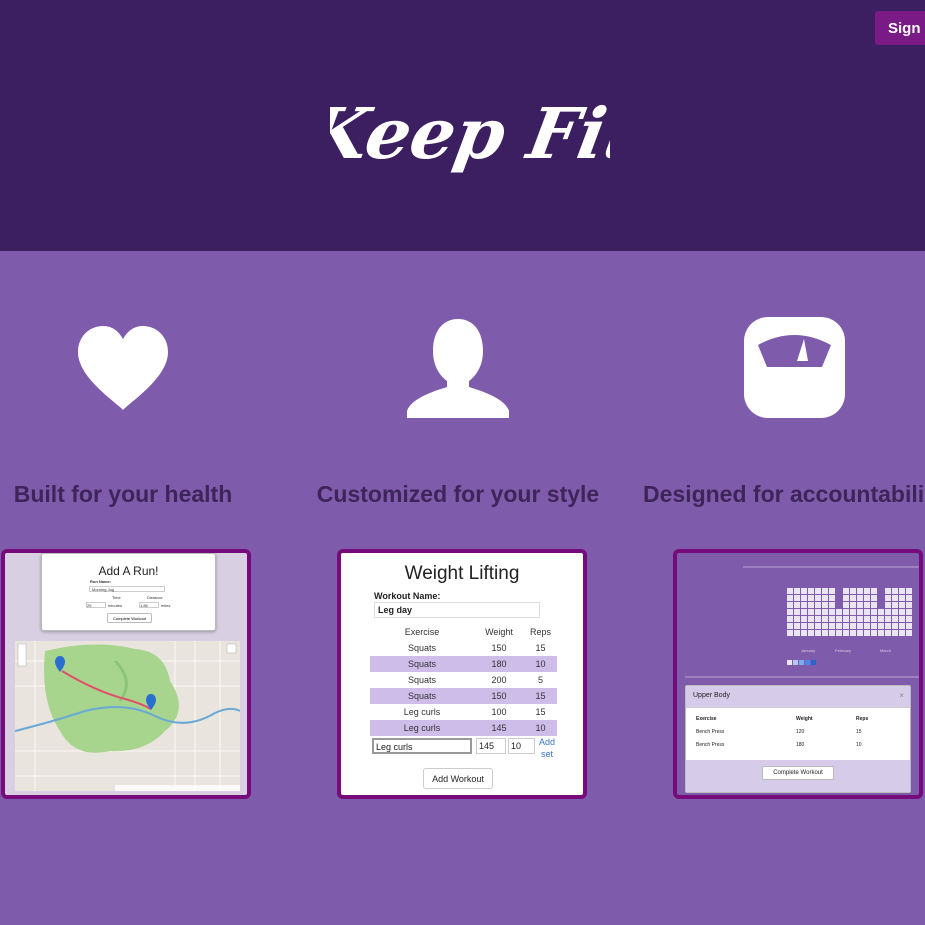 The width and height of the screenshot is (925, 925). I want to click on cell-weight: 145, so click(499, 728).